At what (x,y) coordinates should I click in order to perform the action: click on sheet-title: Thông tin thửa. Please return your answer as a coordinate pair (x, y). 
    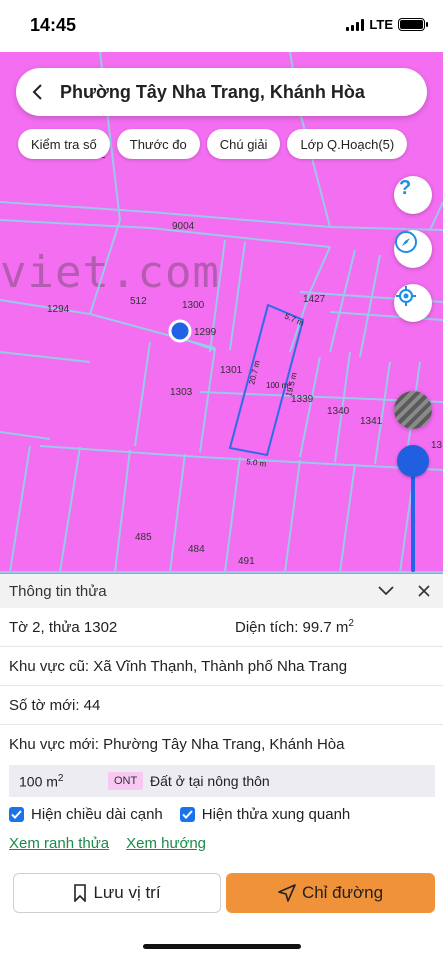
    Looking at the image, I should click on (58, 591).